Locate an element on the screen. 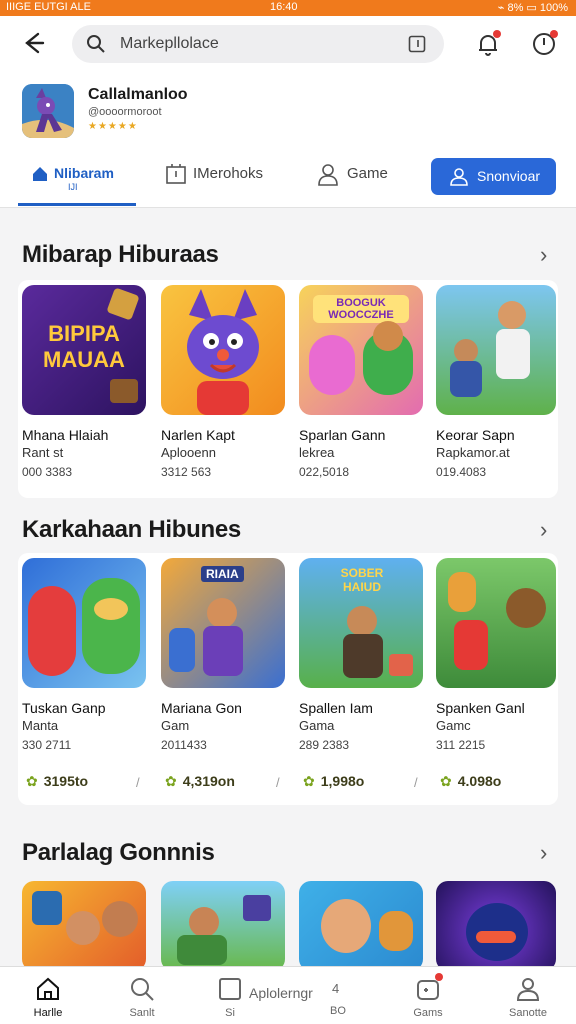 The width and height of the screenshot is (576, 1024). tab-merchants: IMerohoks is located at coordinates (220, 179).